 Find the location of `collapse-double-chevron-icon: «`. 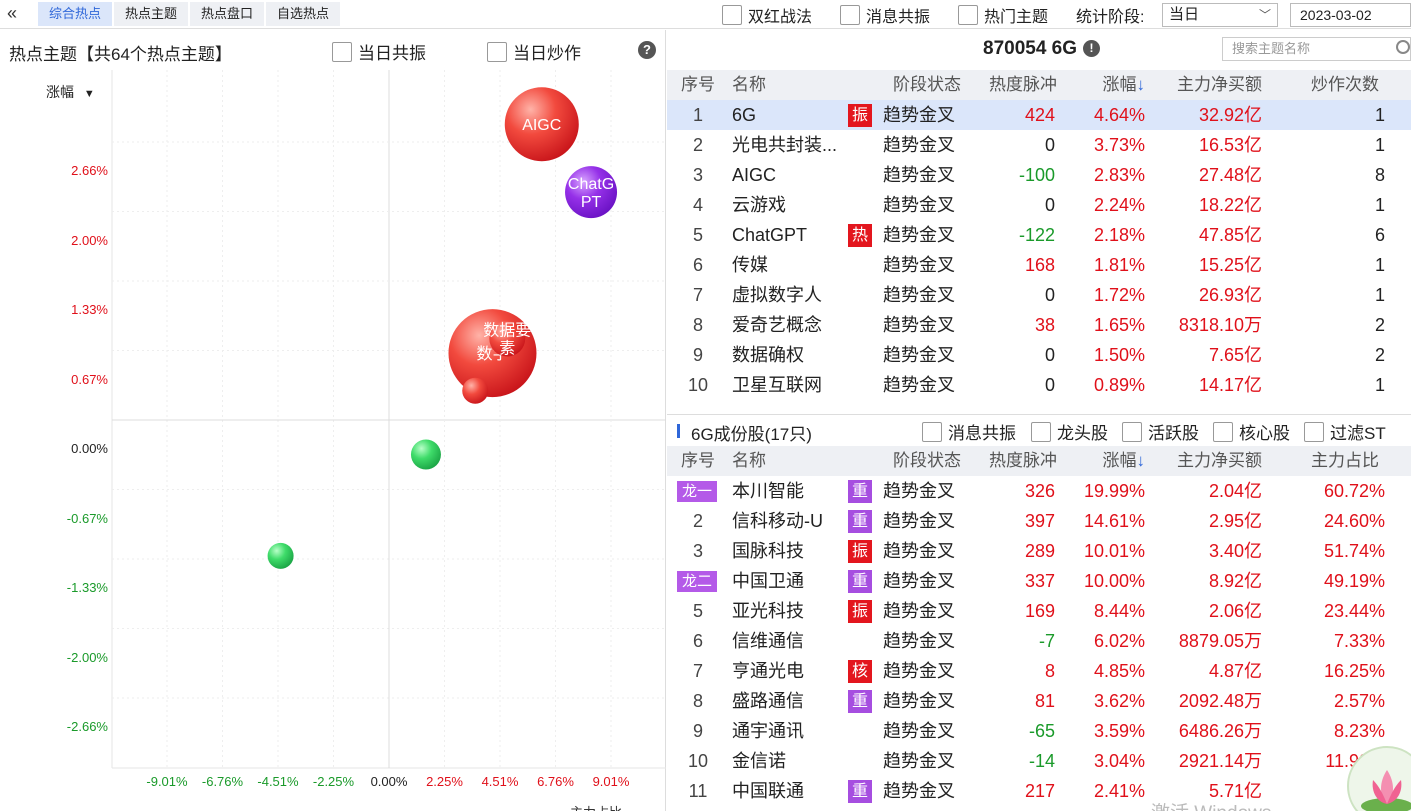

collapse-double-chevron-icon: « is located at coordinates (12, 13).